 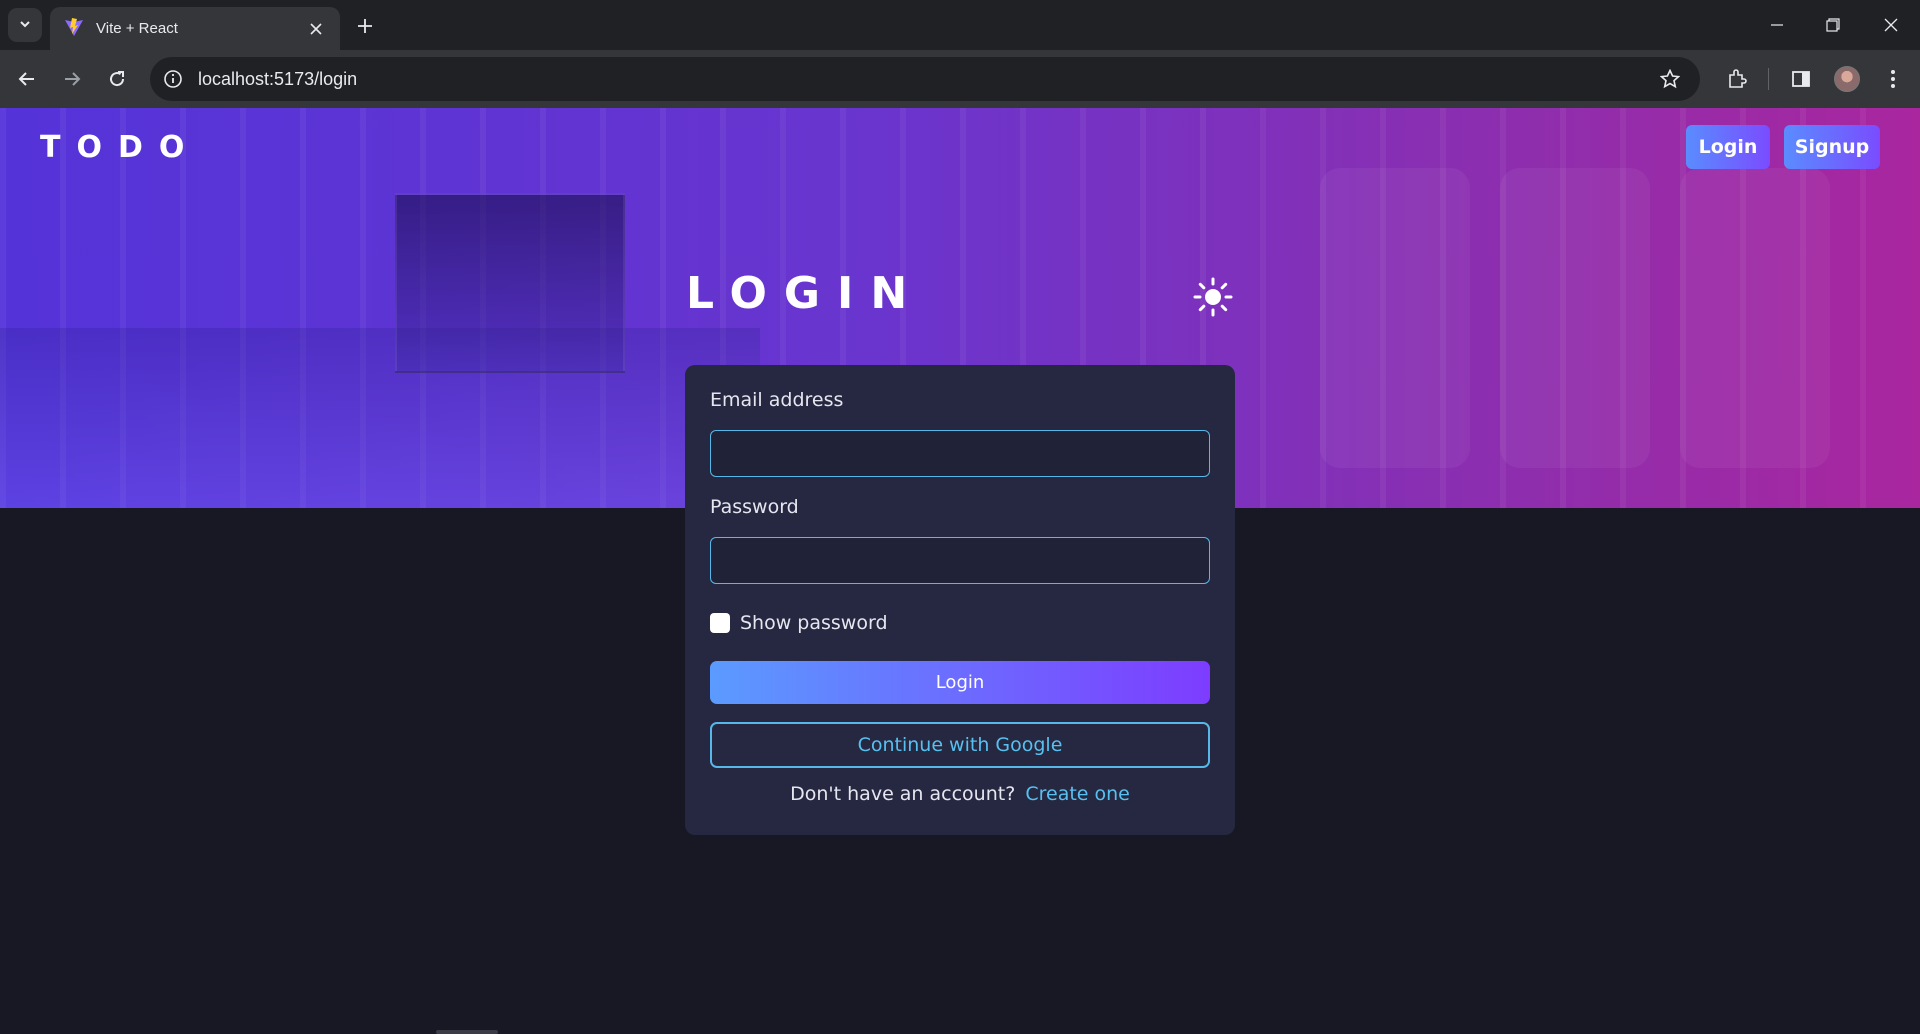 What do you see at coordinates (1832, 147) in the screenshot?
I see `header-signup-button: Signup` at bounding box center [1832, 147].